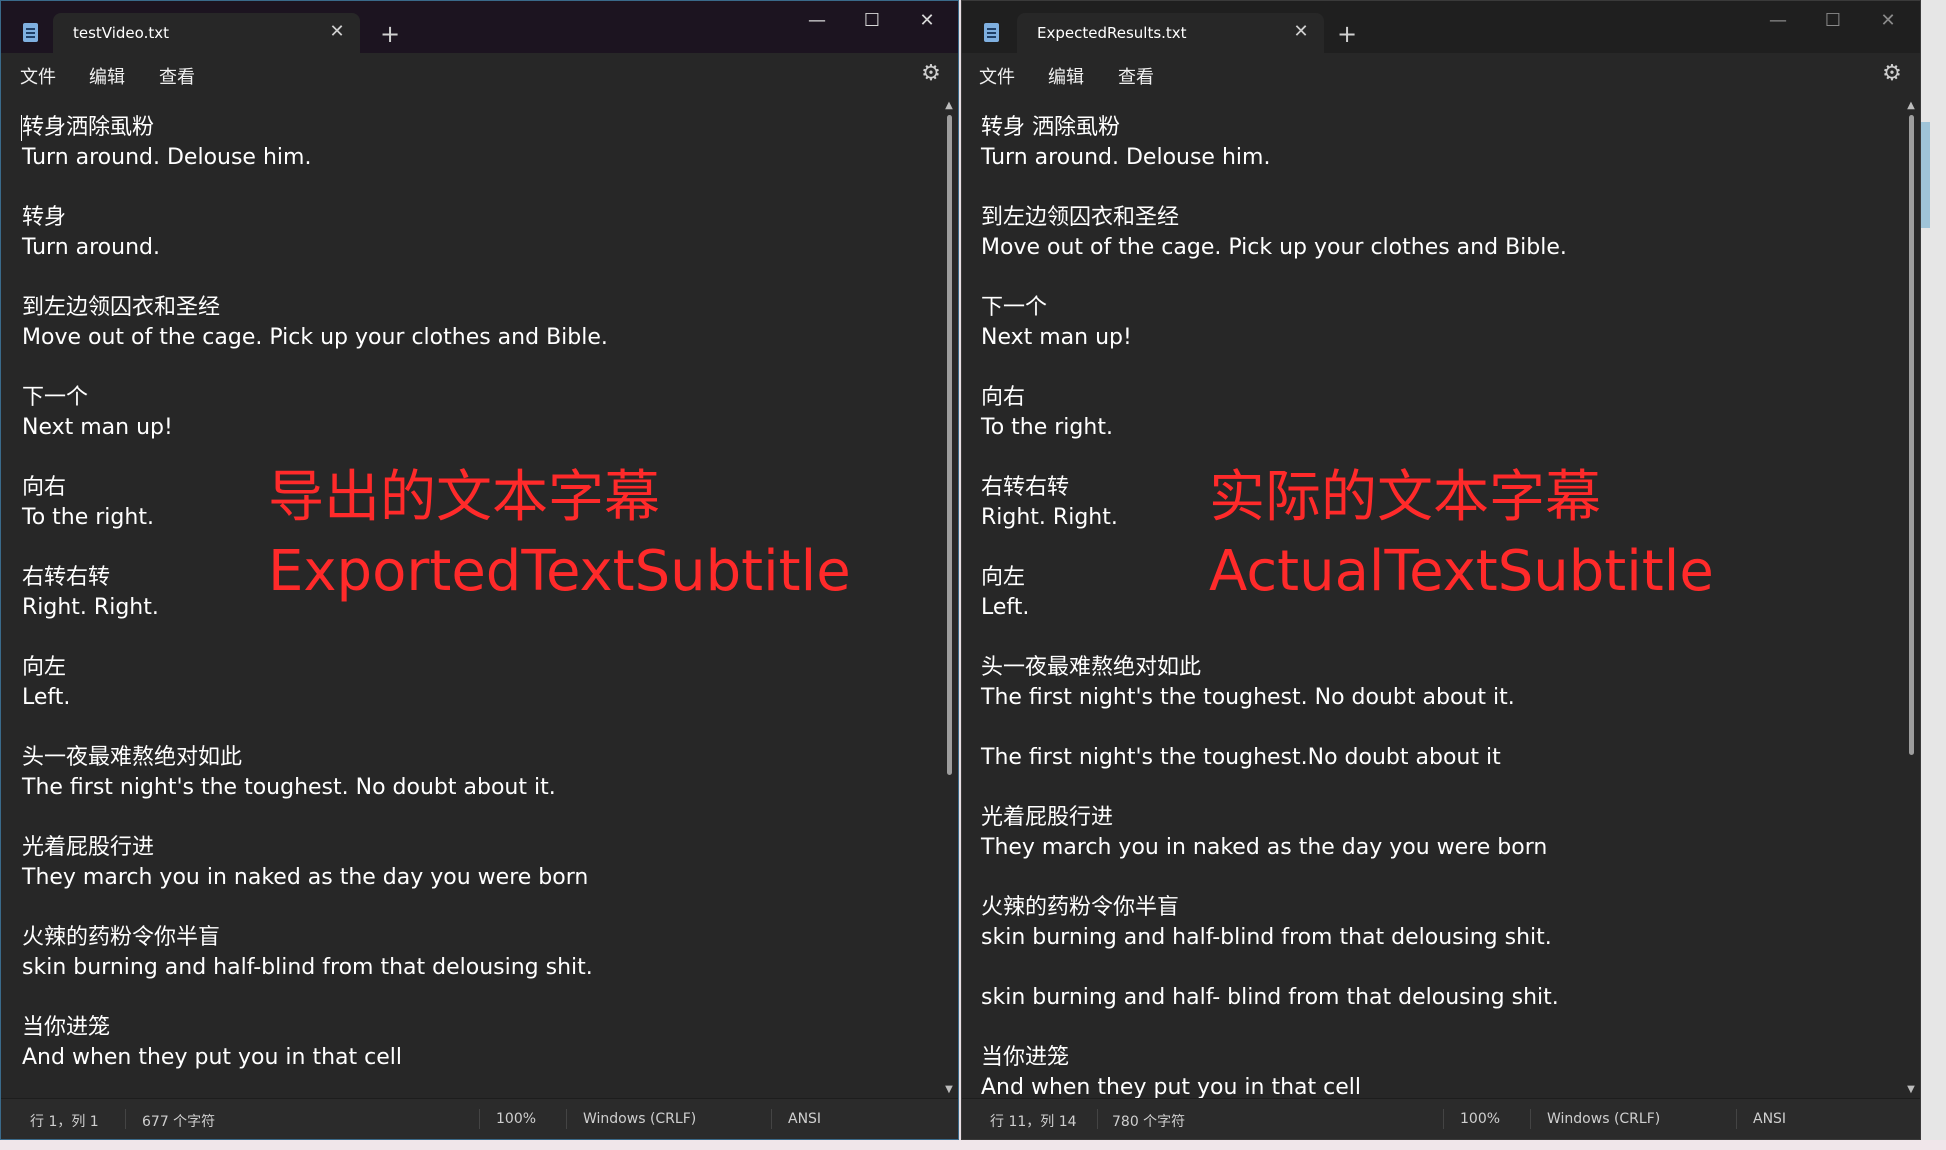 This screenshot has height=1150, width=1946. I want to click on text-line: 转身, so click(44, 217).